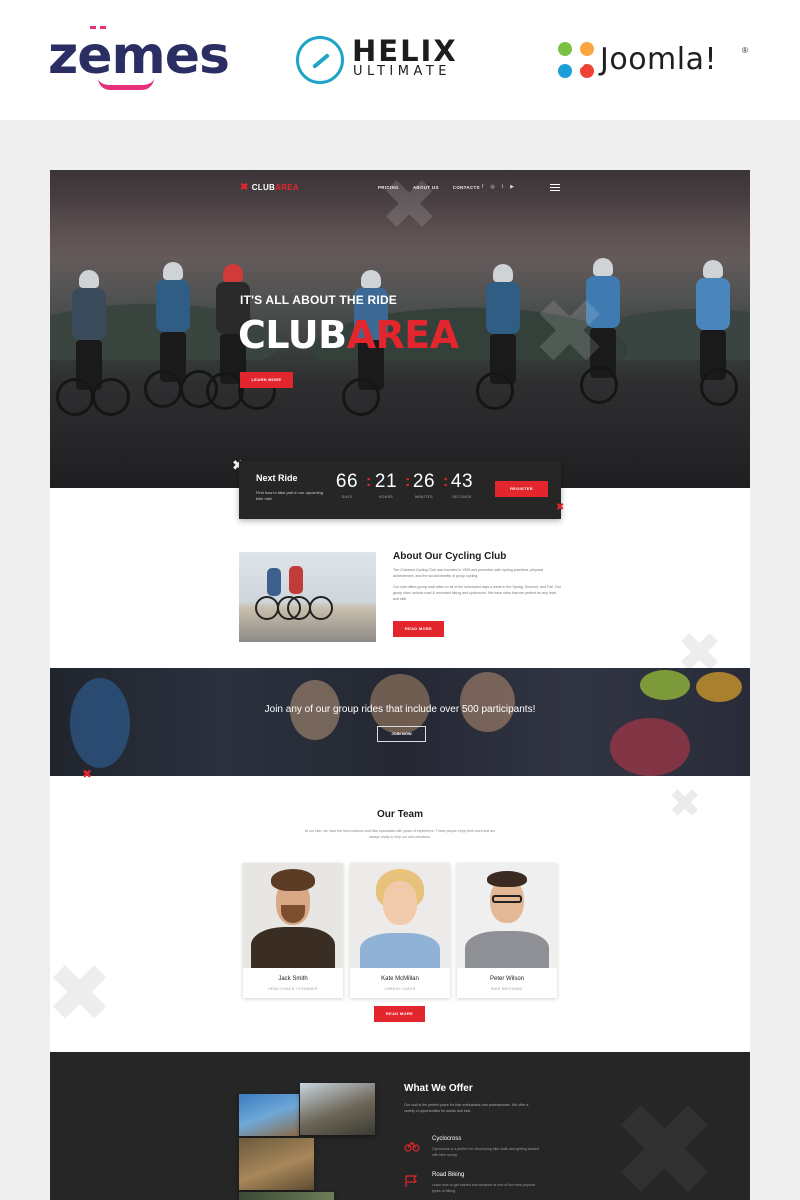 Image resolution: width=800 pixels, height=1200 pixels. What do you see at coordinates (400, 814) in the screenshot?
I see `team-title: Our Team` at bounding box center [400, 814].